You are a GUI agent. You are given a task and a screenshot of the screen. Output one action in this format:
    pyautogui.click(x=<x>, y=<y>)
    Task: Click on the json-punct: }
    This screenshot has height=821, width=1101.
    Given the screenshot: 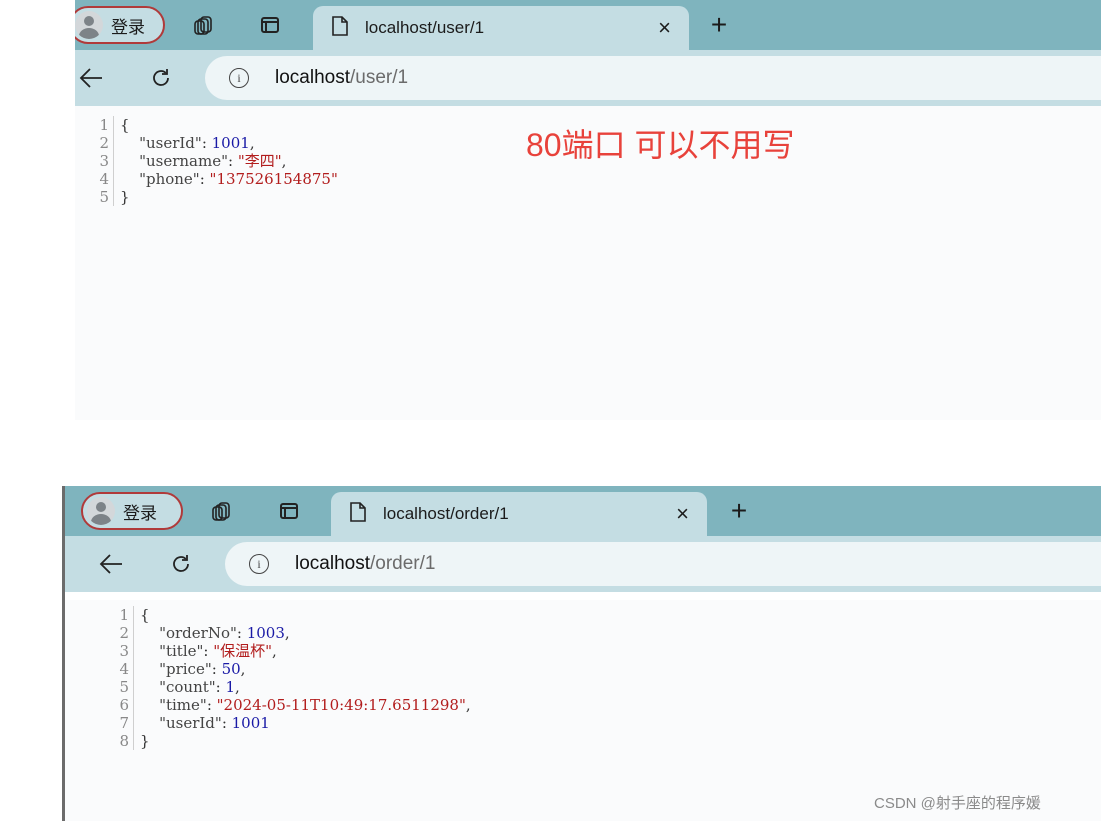 What is the action you would take?
    pyautogui.click(x=125, y=197)
    